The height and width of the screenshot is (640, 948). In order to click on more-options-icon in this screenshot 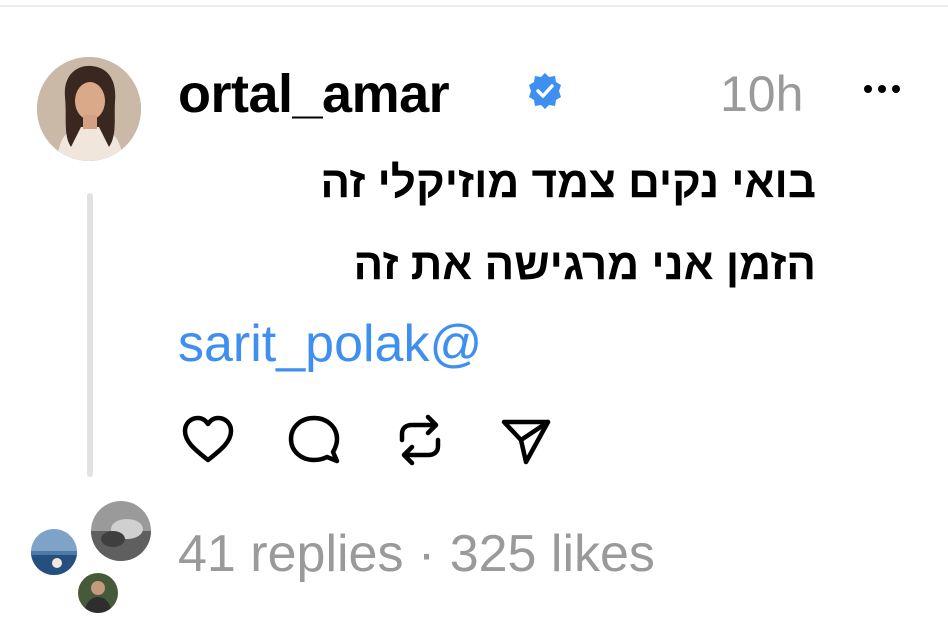, I will do `click(882, 89)`.